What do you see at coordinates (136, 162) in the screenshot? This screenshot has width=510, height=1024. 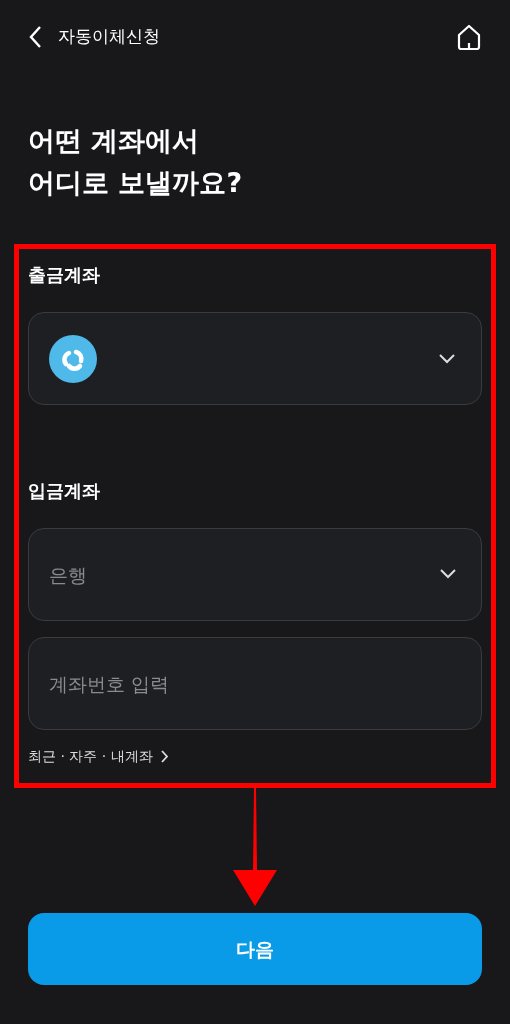 I see `heading: 어떤 계좌에서 어디로 보낼까요?` at bounding box center [136, 162].